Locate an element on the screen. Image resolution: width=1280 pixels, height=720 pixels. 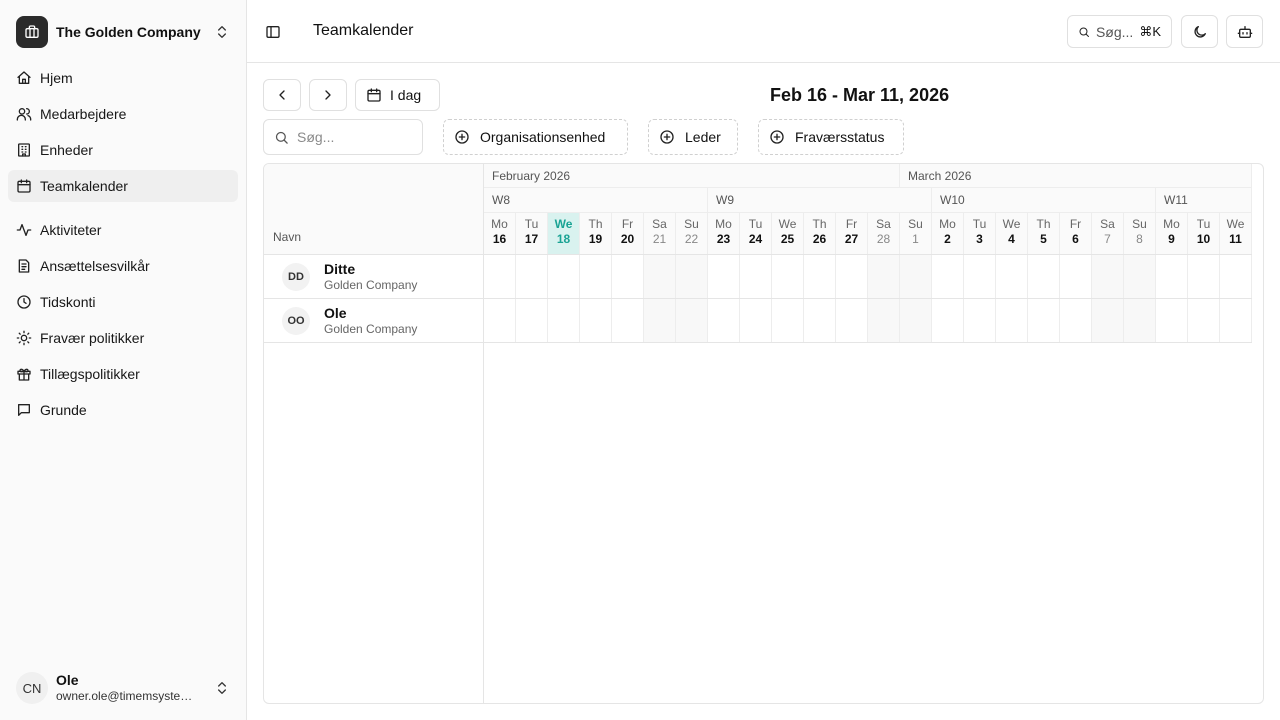
sun-icon is located at coordinates (24, 338).